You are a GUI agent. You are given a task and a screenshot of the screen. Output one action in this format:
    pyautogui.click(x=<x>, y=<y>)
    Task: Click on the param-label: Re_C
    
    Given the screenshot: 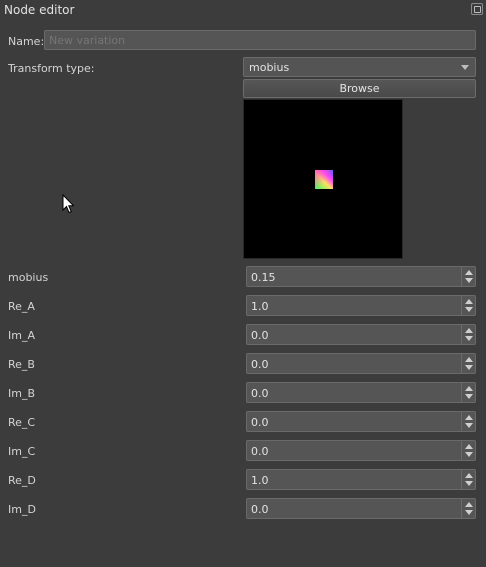 What is the action you would take?
    pyautogui.click(x=22, y=422)
    